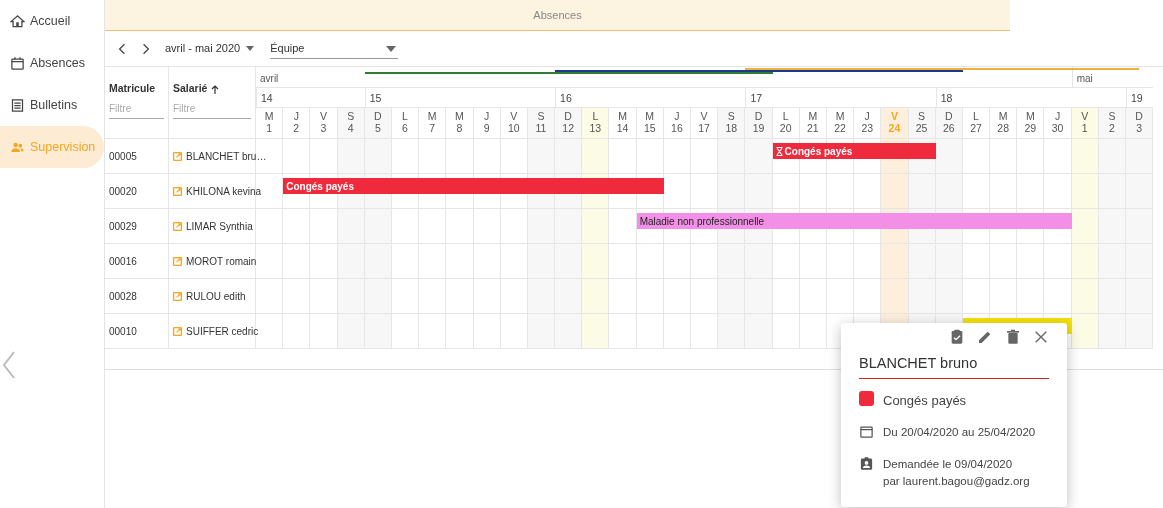  I want to click on employee-name: KHILONA kevina, so click(224, 191).